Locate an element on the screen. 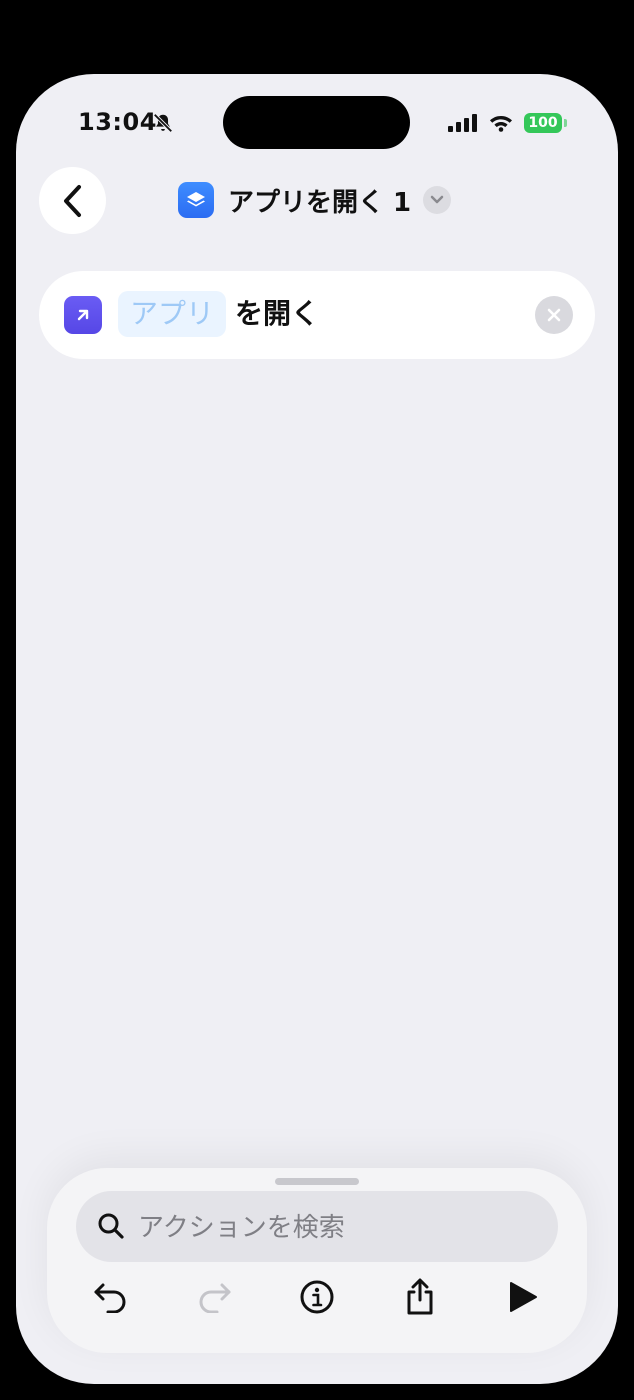  layers-icon is located at coordinates (196, 199).